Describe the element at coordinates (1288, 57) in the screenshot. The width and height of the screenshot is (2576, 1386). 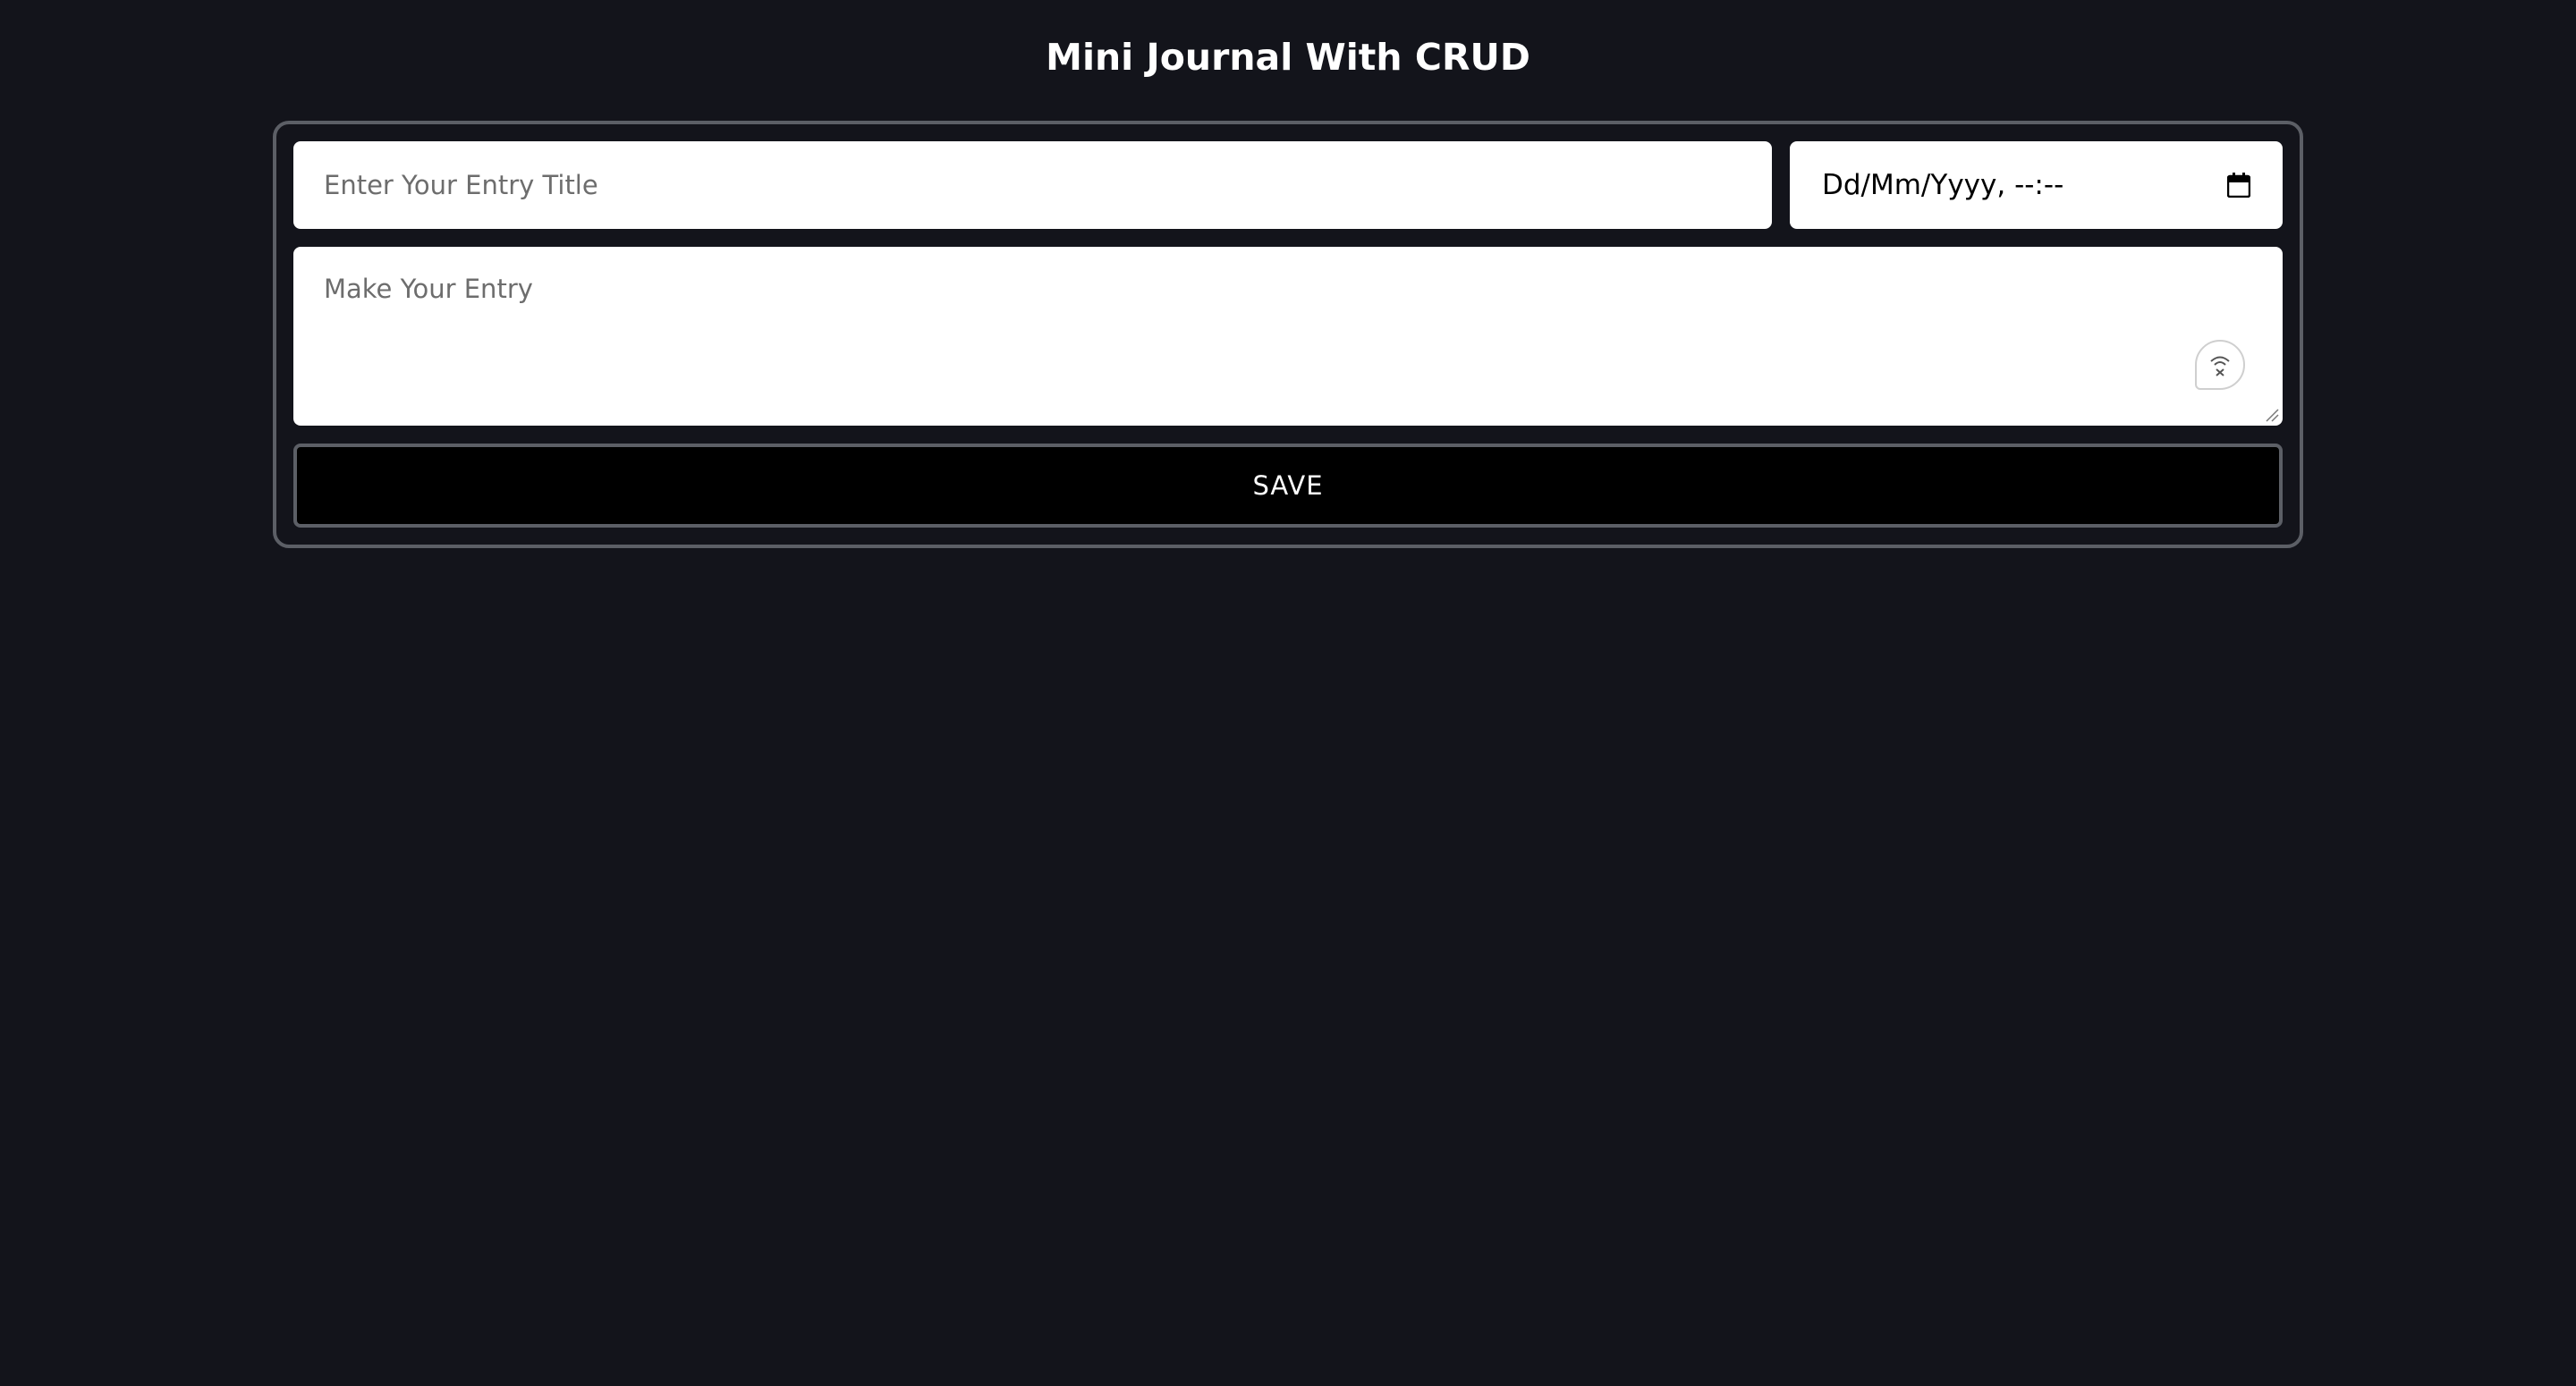
I see `page-title: Mini Journal With CRUD` at that location.